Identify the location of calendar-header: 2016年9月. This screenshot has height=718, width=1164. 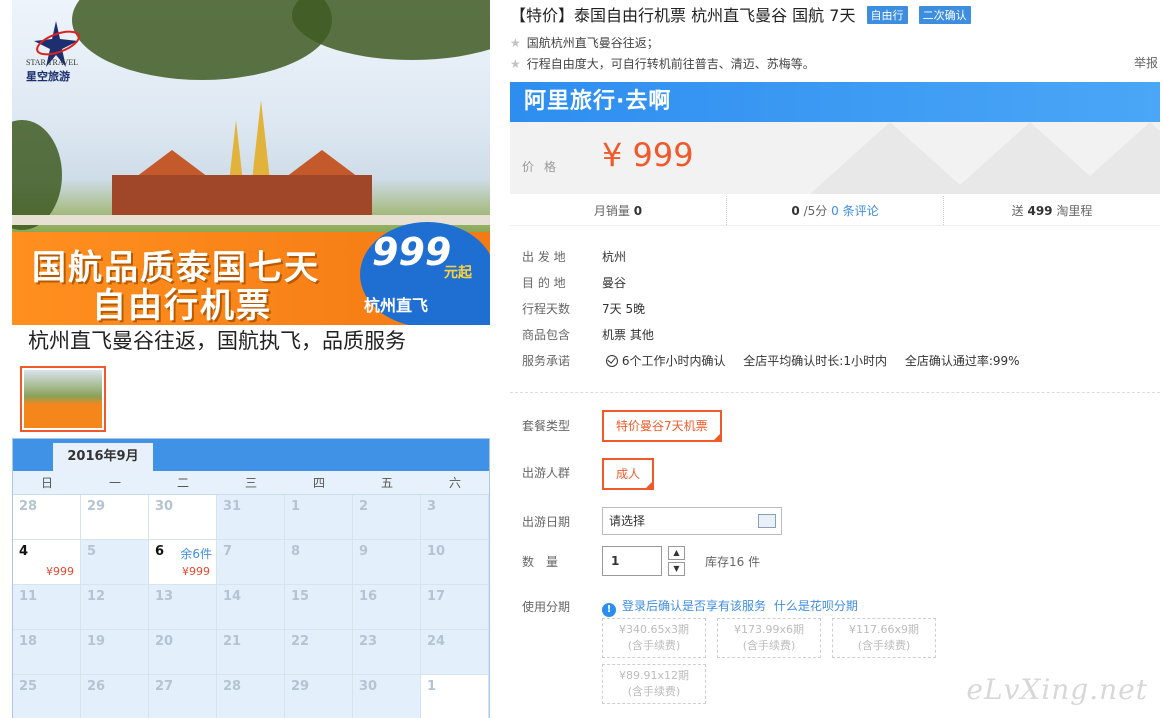
(251, 455).